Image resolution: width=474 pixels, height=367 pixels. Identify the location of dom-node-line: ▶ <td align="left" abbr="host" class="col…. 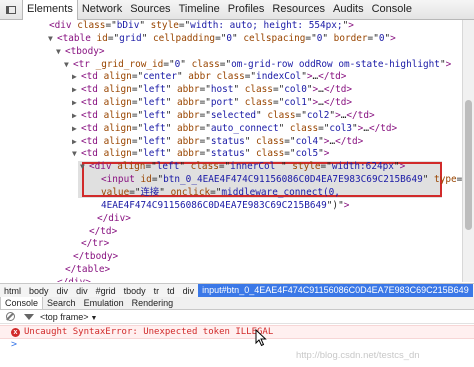
(231, 90).